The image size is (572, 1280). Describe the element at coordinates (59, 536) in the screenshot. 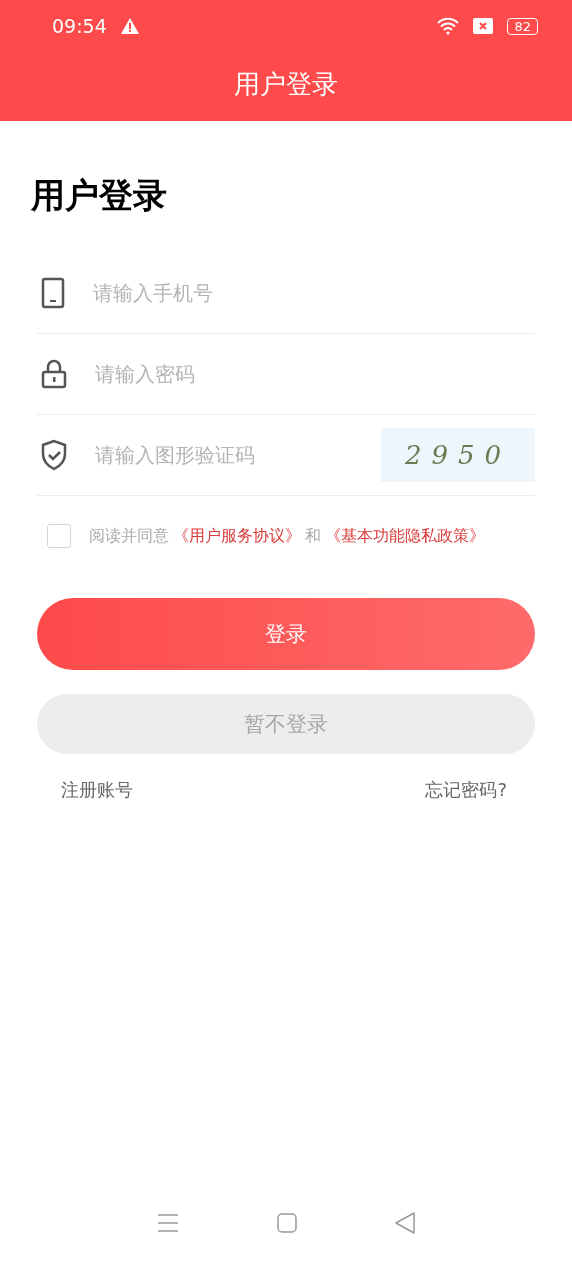

I see `agree-checkbox` at that location.